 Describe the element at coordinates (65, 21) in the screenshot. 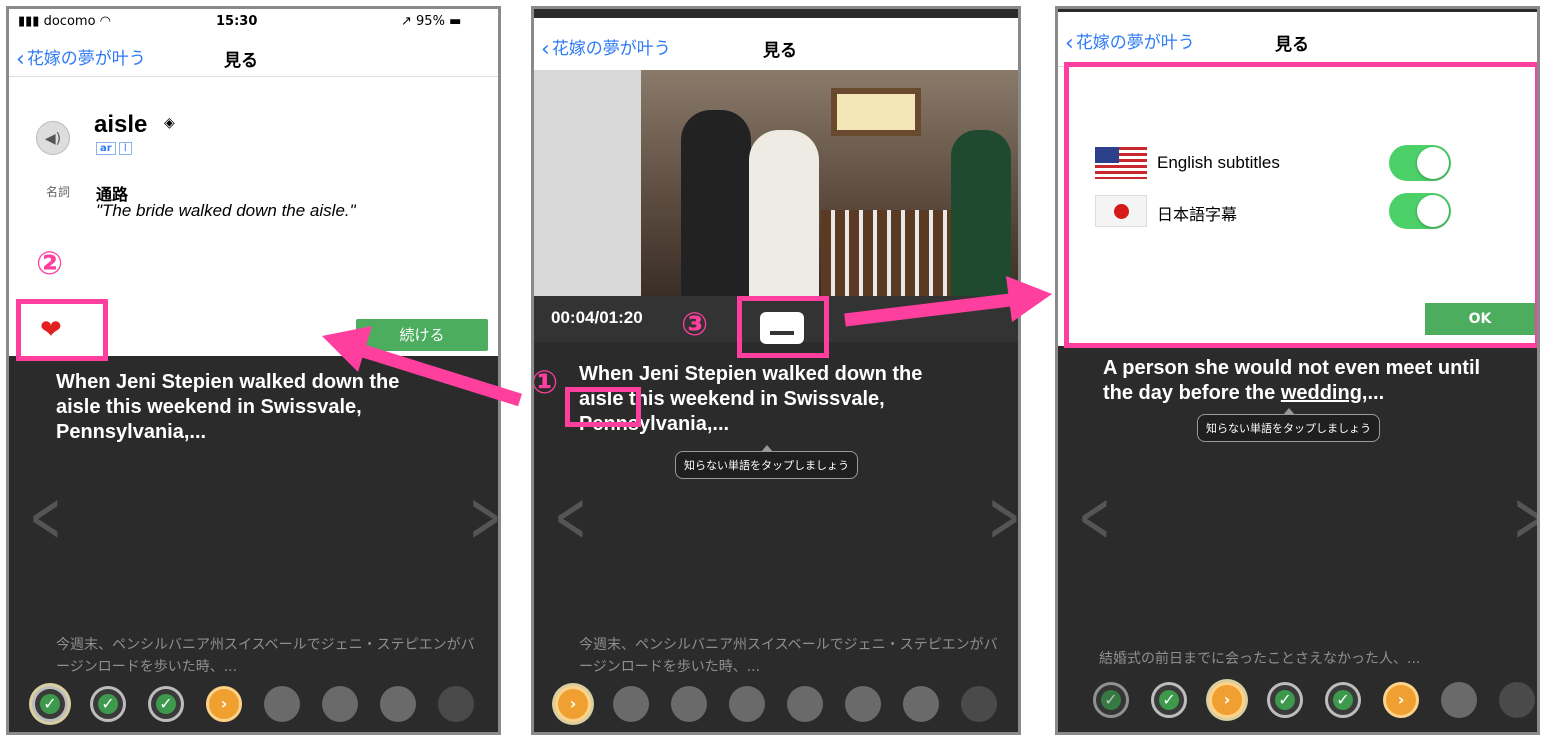

I see `signal-carrier: ▮▮▮ docomo ◠` at that location.